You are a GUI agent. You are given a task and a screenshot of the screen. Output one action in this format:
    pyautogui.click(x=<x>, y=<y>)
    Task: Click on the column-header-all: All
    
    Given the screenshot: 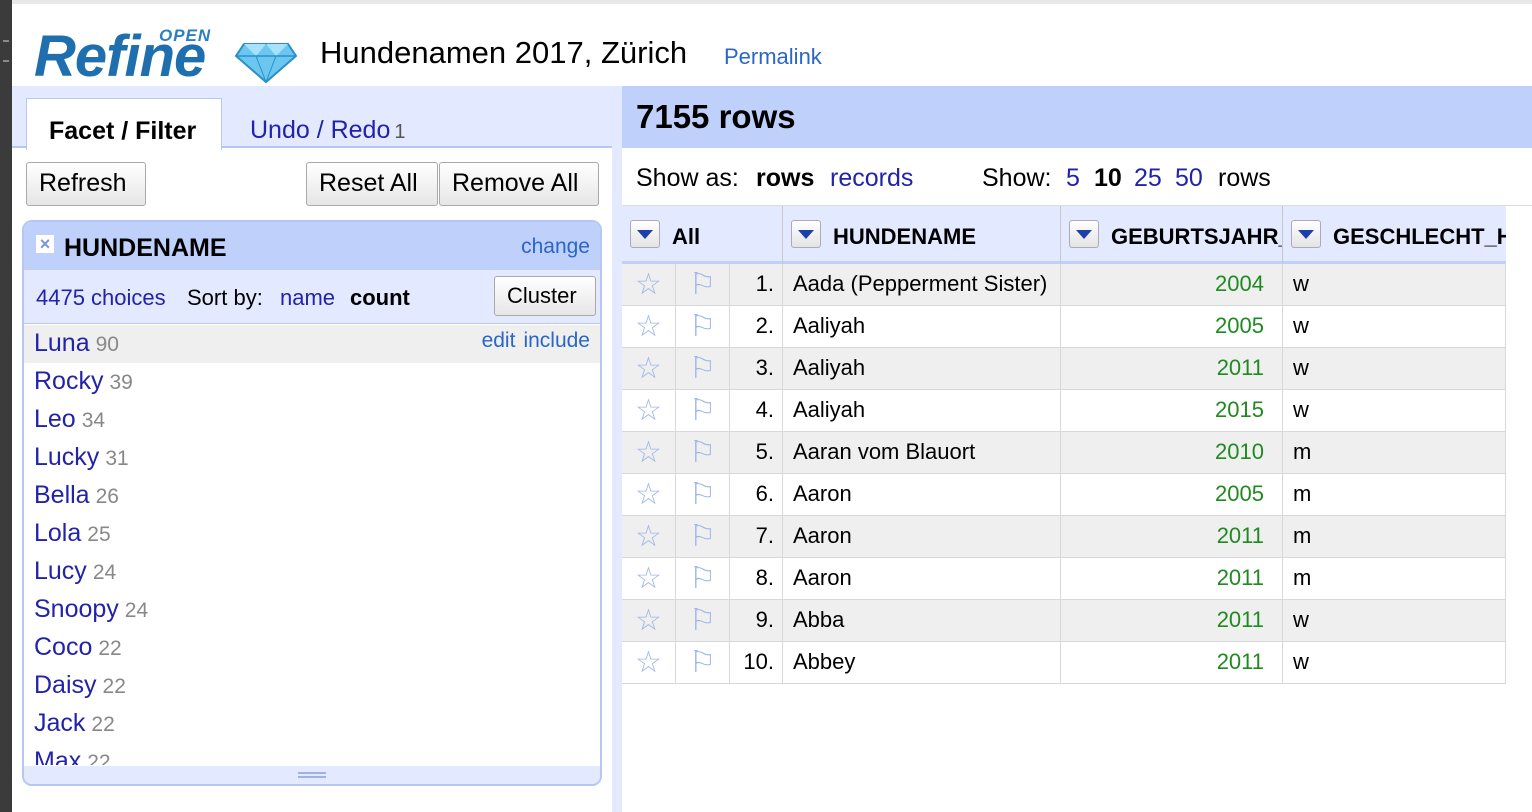 What is the action you would take?
    pyautogui.click(x=702, y=235)
    